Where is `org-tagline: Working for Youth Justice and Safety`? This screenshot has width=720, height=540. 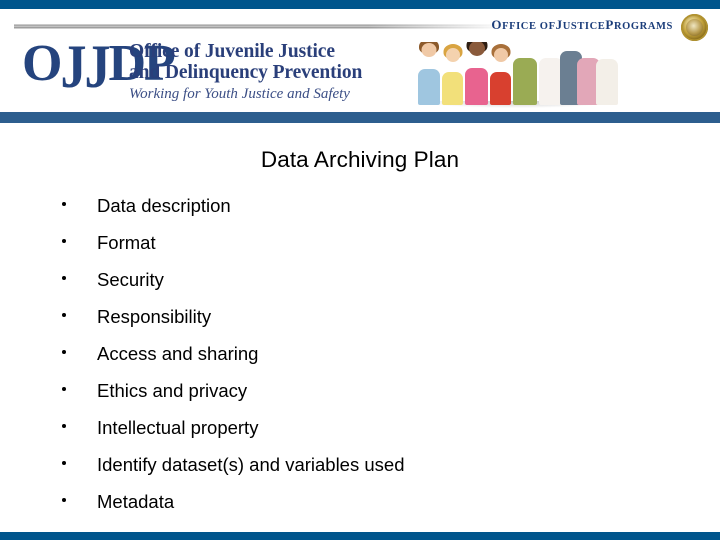 org-tagline: Working for Youth Justice and Safety is located at coordinates (239, 94).